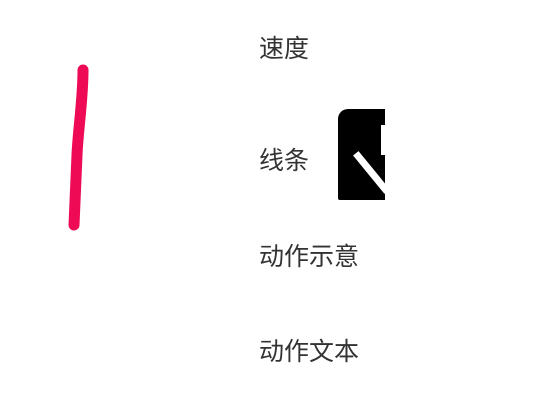 The image size is (543, 403). I want to click on action-text-label: 动作文本, so click(309, 351).